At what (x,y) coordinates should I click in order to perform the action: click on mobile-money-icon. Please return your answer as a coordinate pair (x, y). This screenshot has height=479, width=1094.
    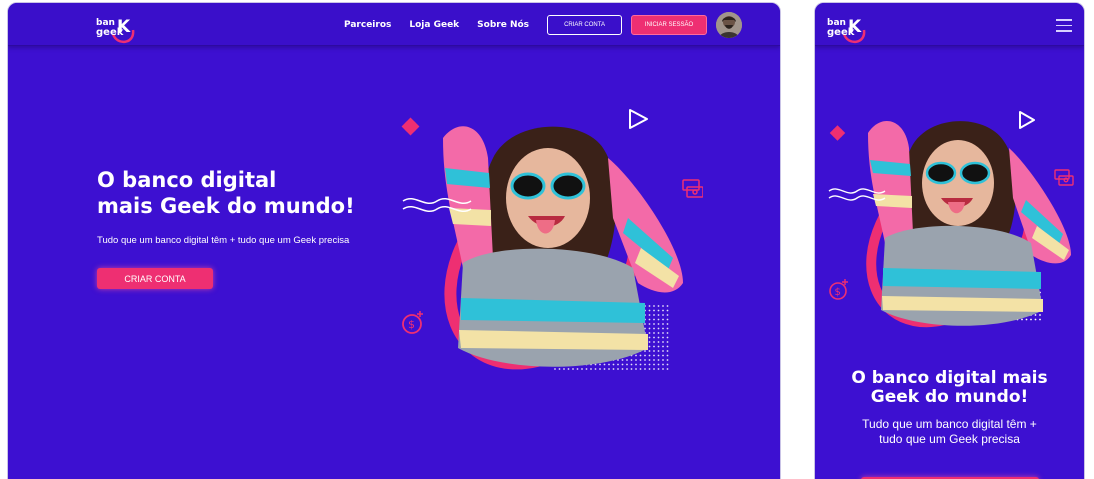
    Looking at the image, I should click on (1064, 177).